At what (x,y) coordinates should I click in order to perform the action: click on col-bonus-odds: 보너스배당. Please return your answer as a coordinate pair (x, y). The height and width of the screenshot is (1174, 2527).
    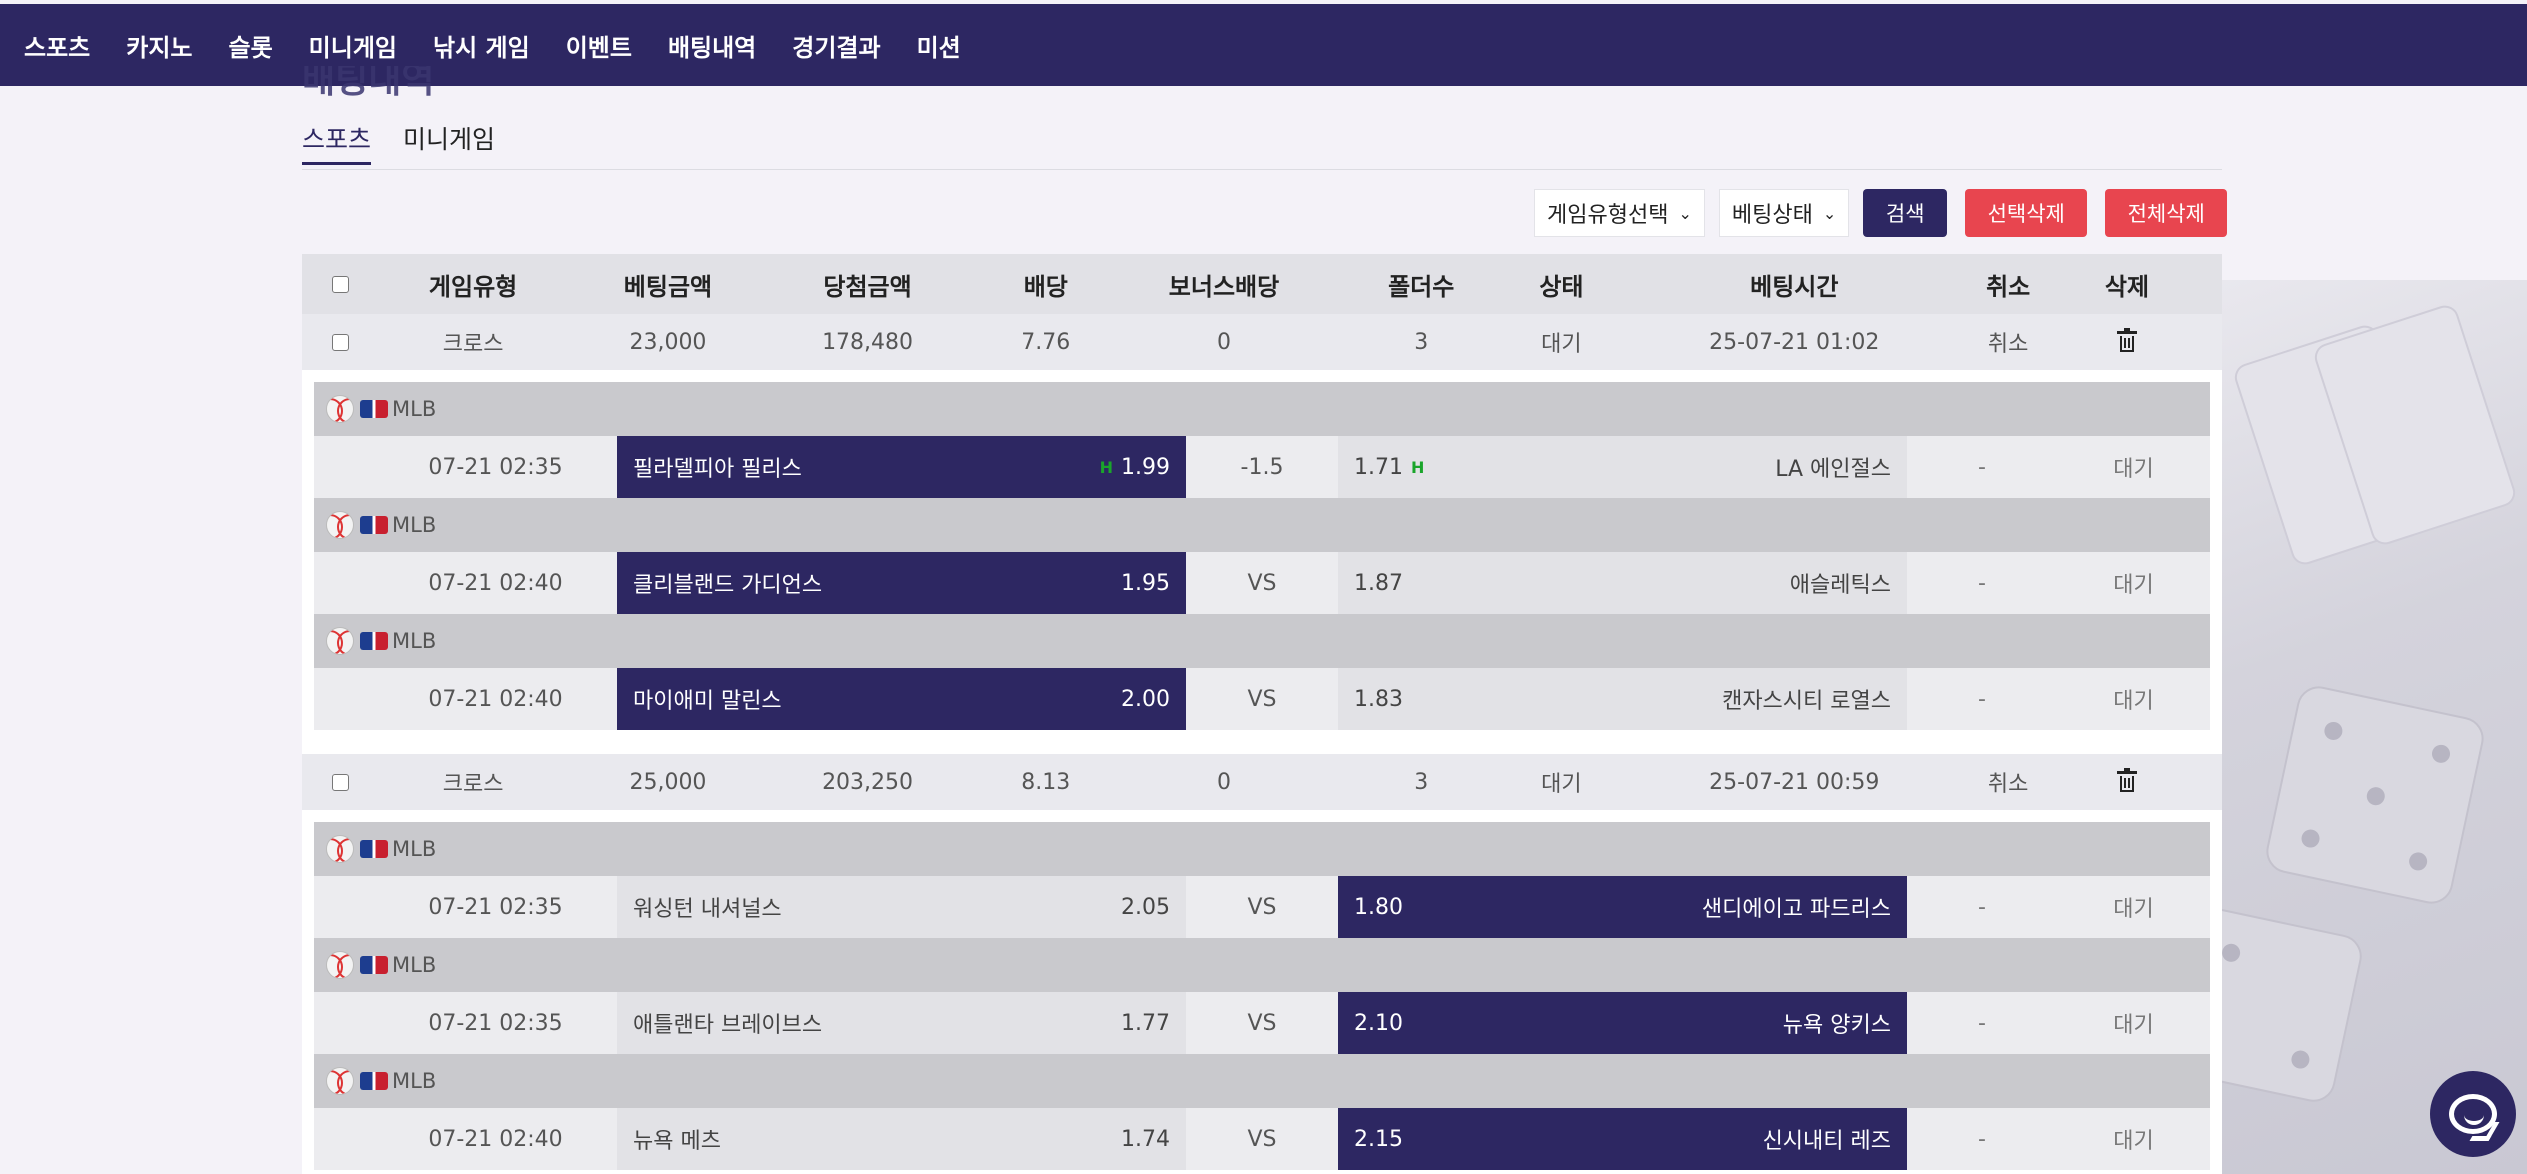
    Looking at the image, I should click on (1224, 286).